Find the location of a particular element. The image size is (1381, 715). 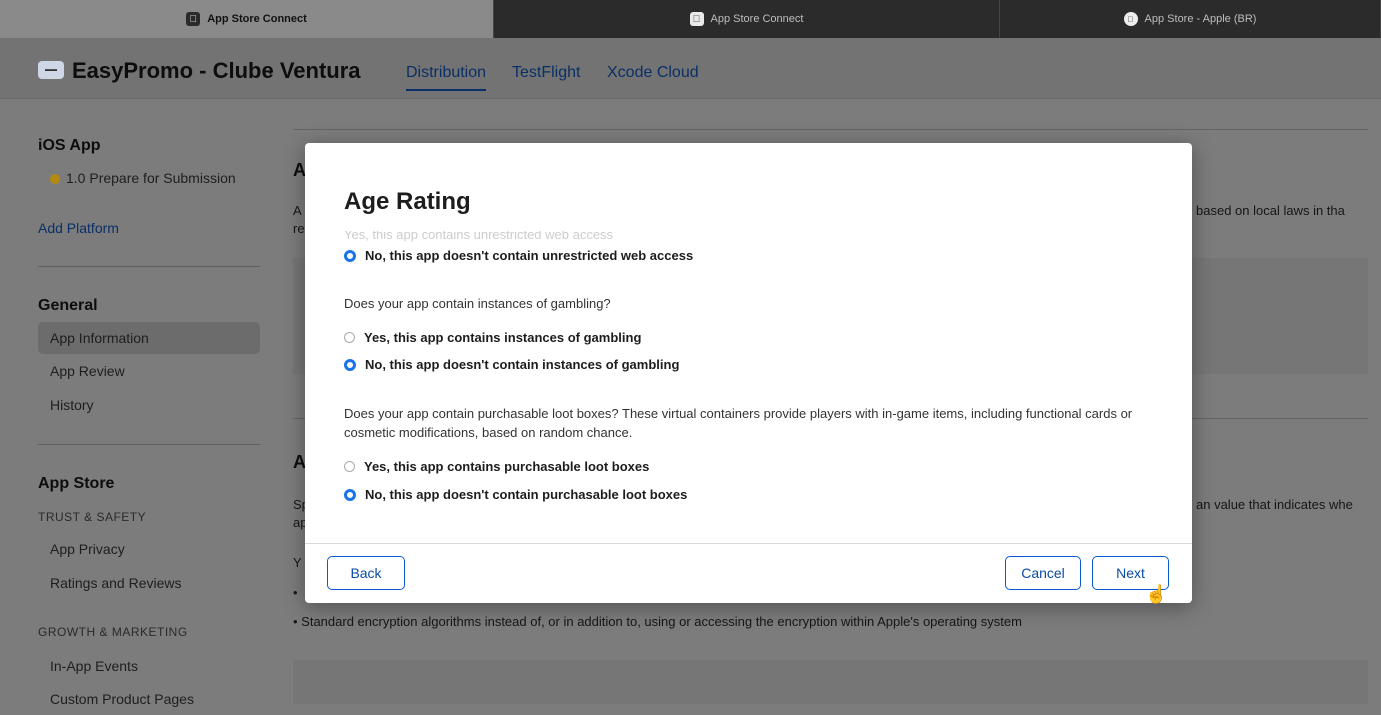

section-text: an value that indicates whe is located at coordinates (1274, 504).